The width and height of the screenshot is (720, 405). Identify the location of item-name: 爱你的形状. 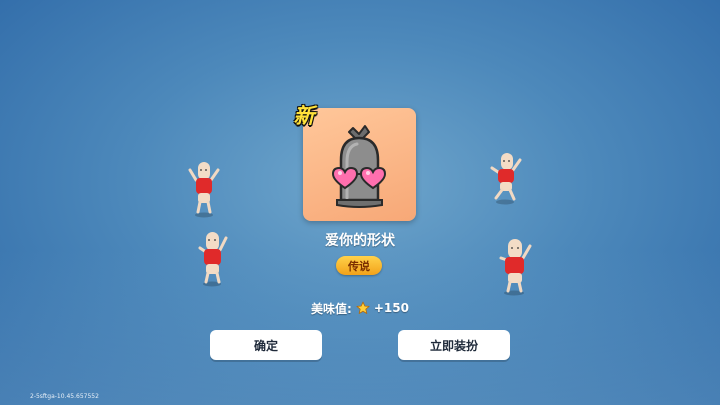
(360, 241).